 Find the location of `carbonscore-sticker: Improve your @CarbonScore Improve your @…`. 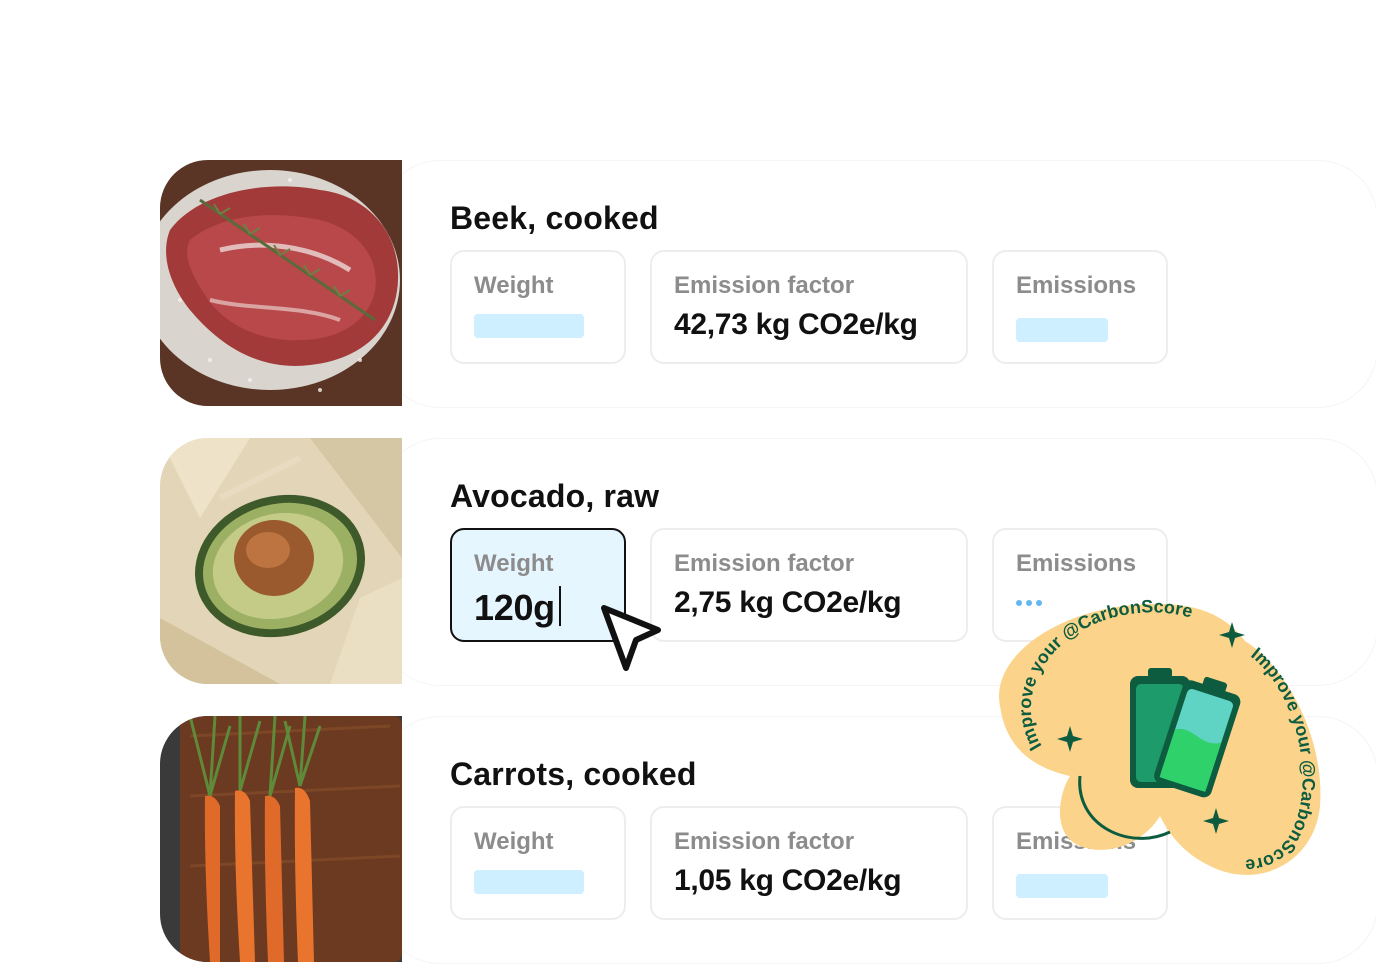

carbonscore-sticker: Improve your @CarbonScore Improve your @… is located at coordinates (1154, 740).